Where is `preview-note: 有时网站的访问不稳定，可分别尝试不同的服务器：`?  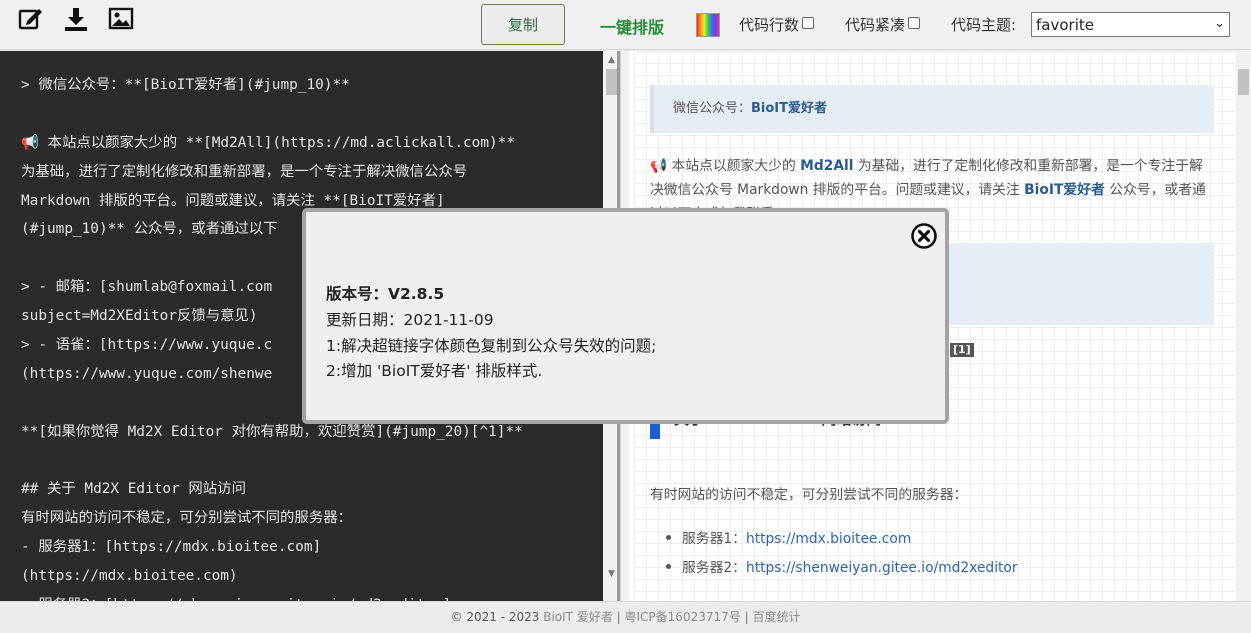
preview-note: 有时网站的访问不稳定，可分别尝试不同的服务器： is located at coordinates (809, 495).